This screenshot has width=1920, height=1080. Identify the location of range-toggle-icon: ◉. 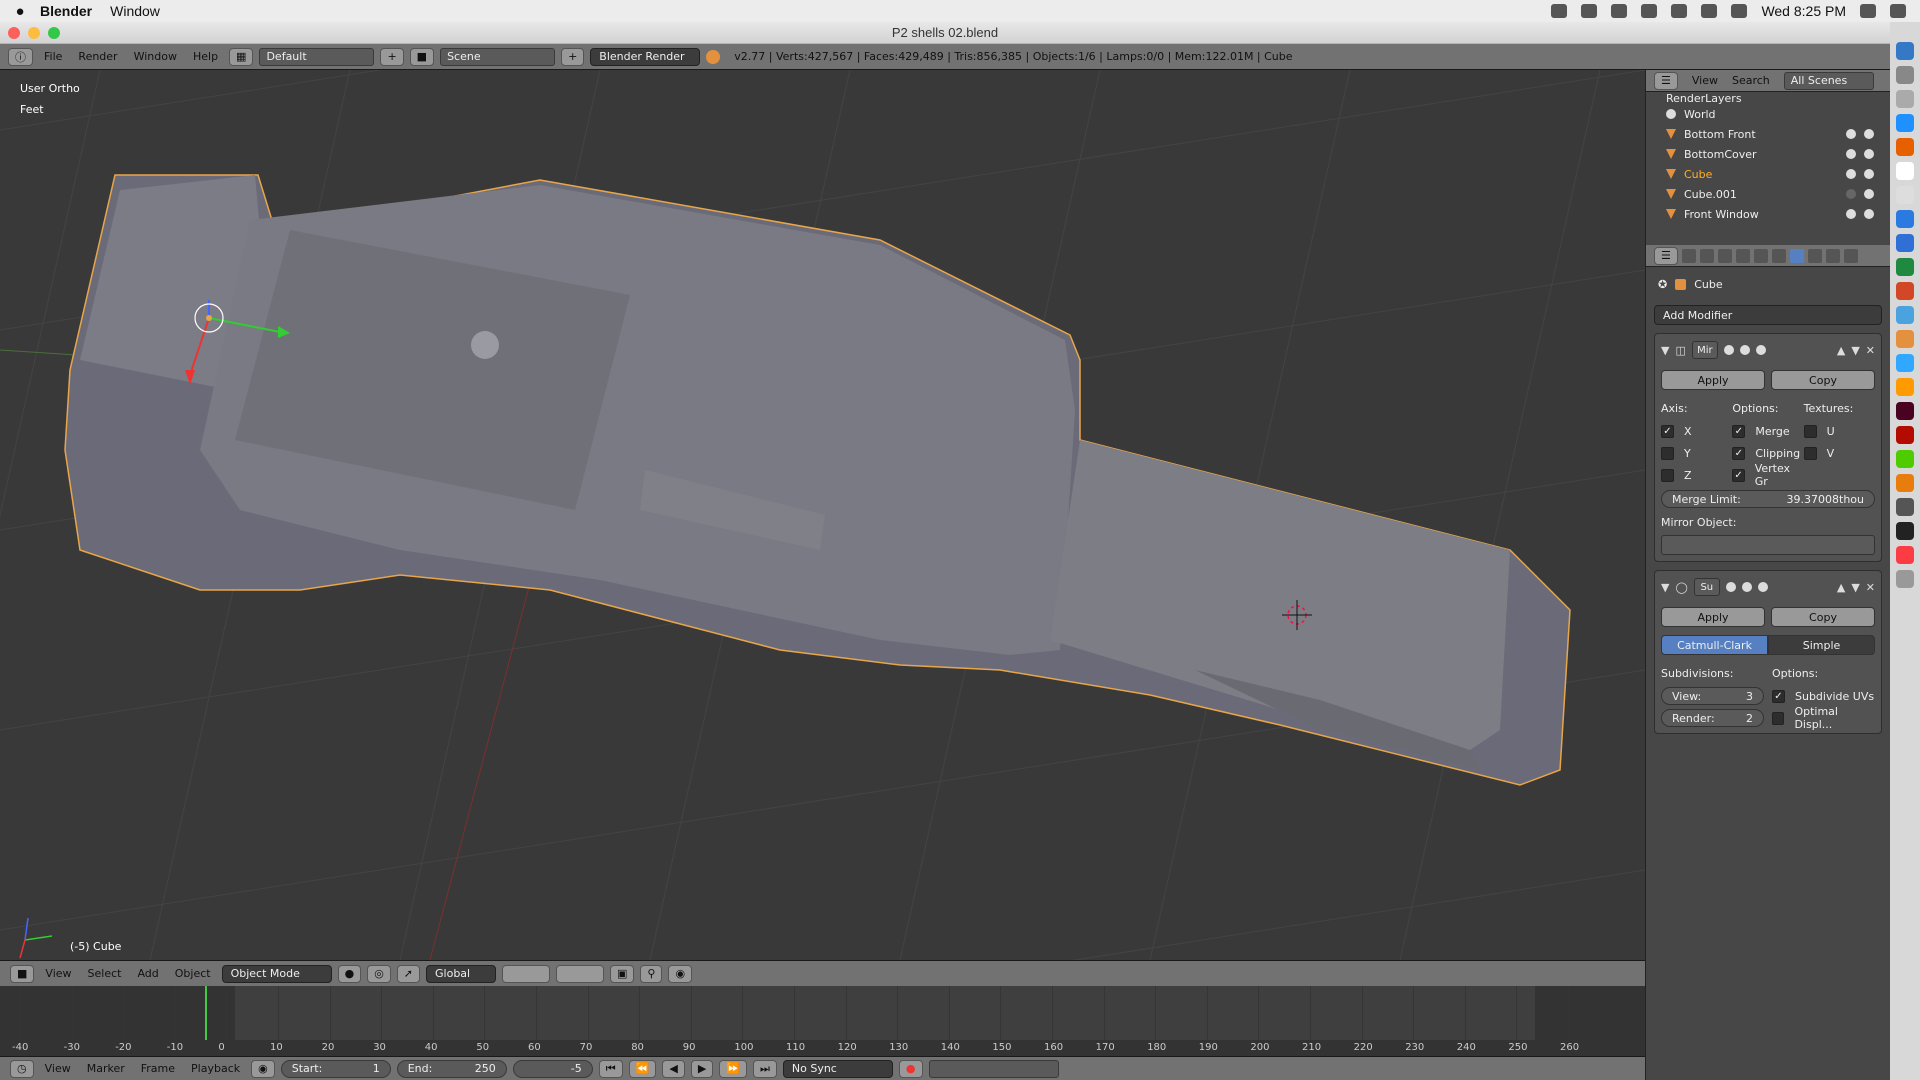
(263, 1068).